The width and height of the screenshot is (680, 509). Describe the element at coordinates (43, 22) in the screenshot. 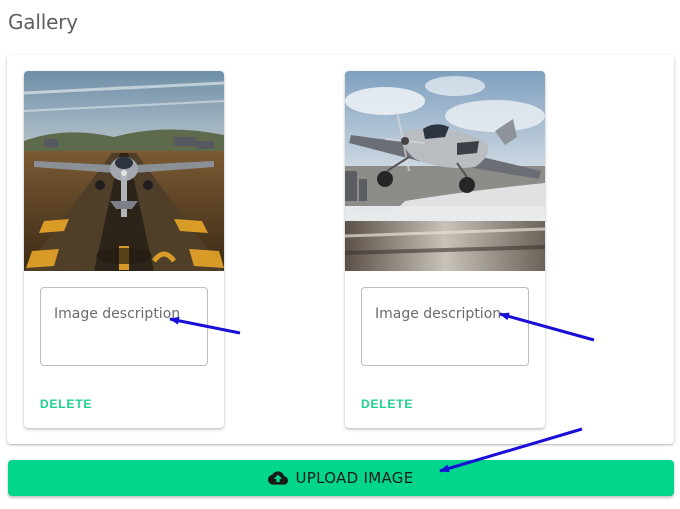

I see `page-title: Gallery` at that location.